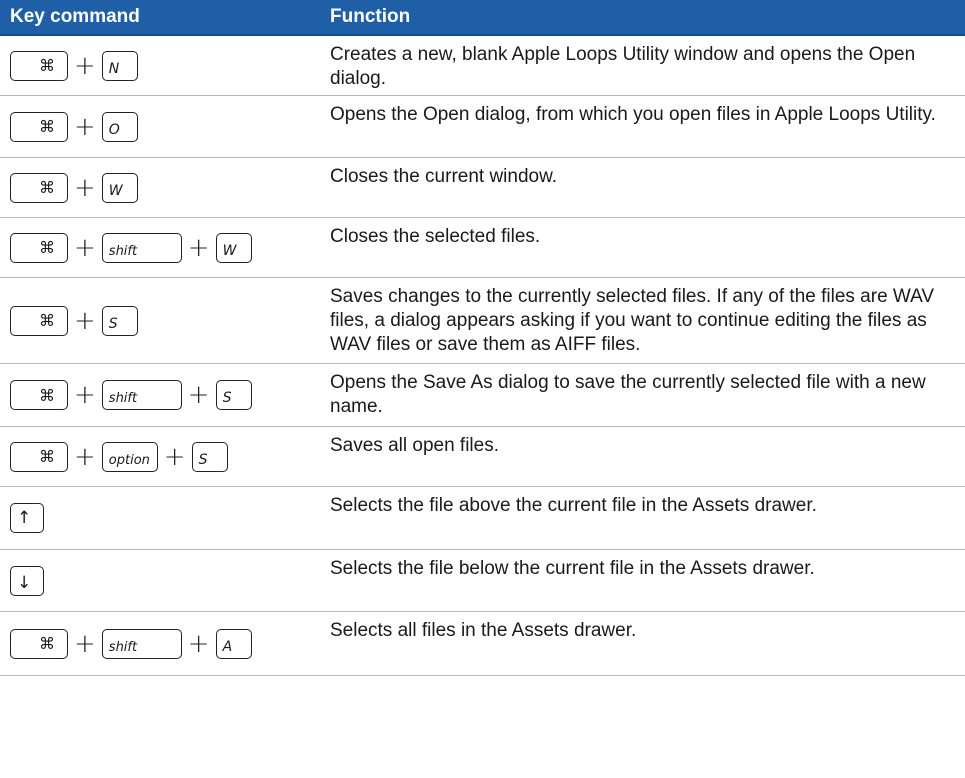  What do you see at coordinates (165, 580) in the screenshot?
I see `key-combo-cell: ↓` at bounding box center [165, 580].